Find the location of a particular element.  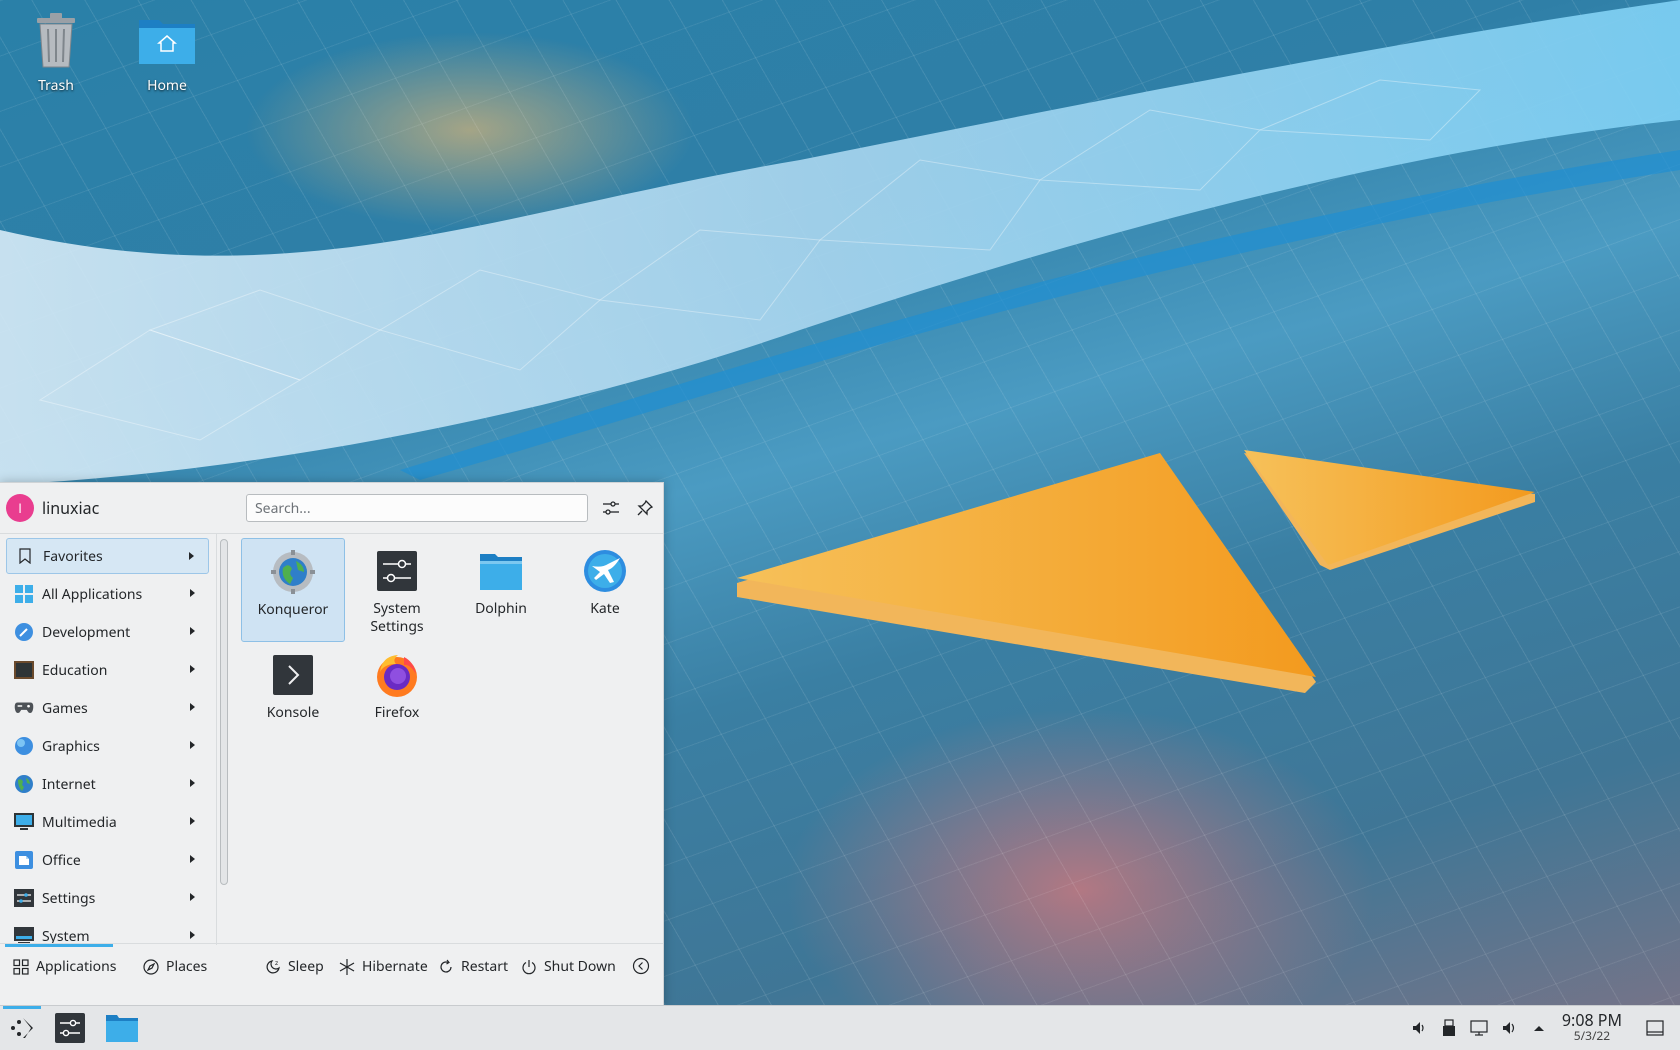

category-label: Education is located at coordinates (75, 670).